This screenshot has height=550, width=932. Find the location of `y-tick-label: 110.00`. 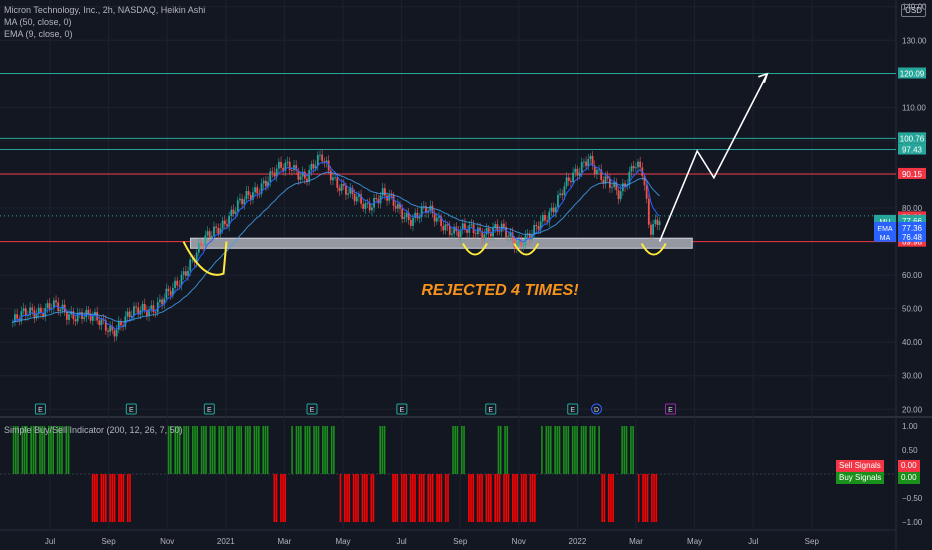

y-tick-label: 110.00 is located at coordinates (914, 107).